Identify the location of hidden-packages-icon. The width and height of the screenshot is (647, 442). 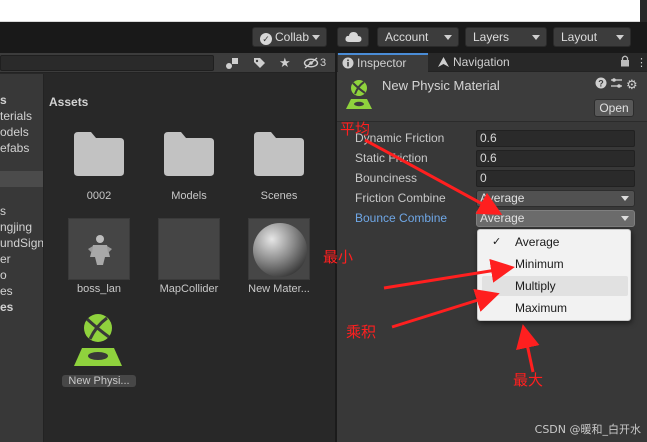
(311, 63).